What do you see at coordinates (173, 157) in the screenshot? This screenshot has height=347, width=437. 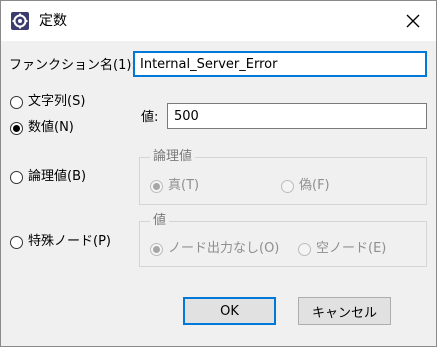 I see `logical-group-title: 論理値` at bounding box center [173, 157].